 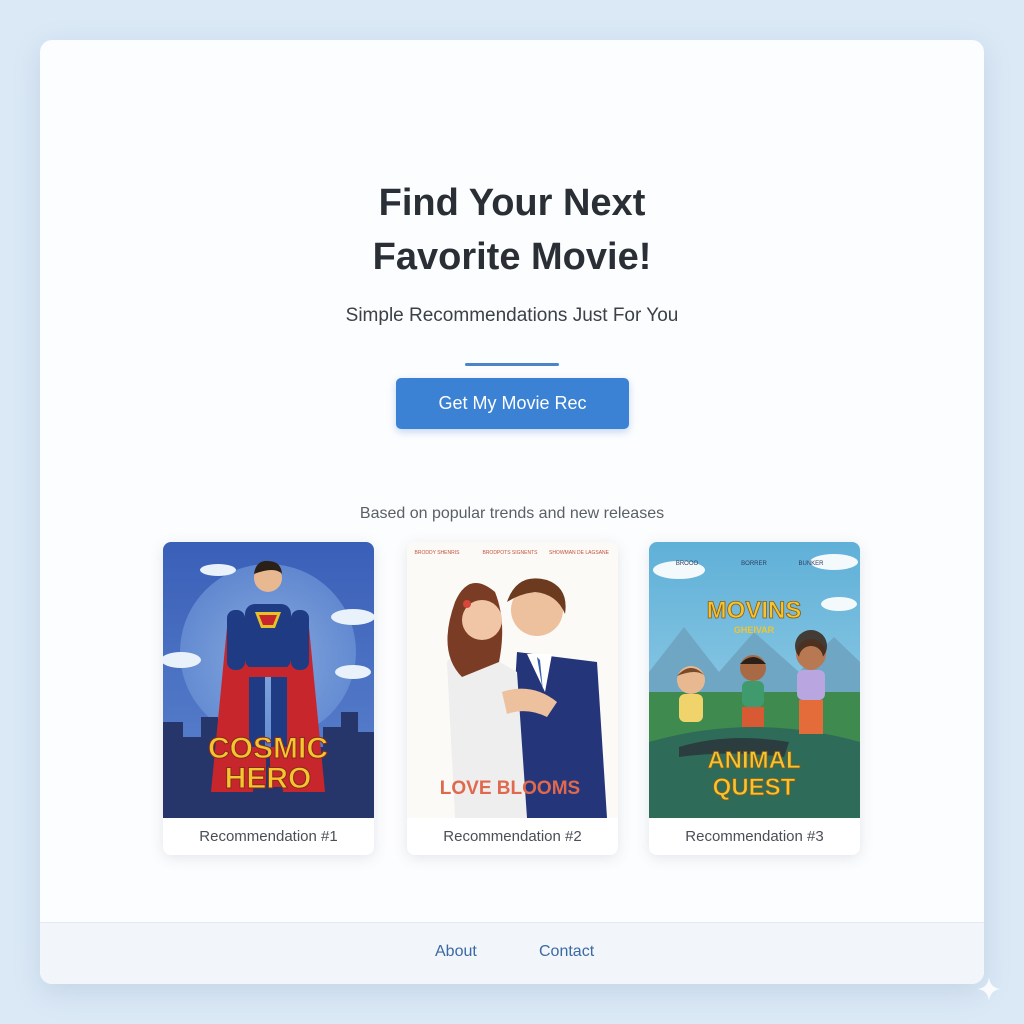 I want to click on sparkle-icon, so click(x=989, y=989).